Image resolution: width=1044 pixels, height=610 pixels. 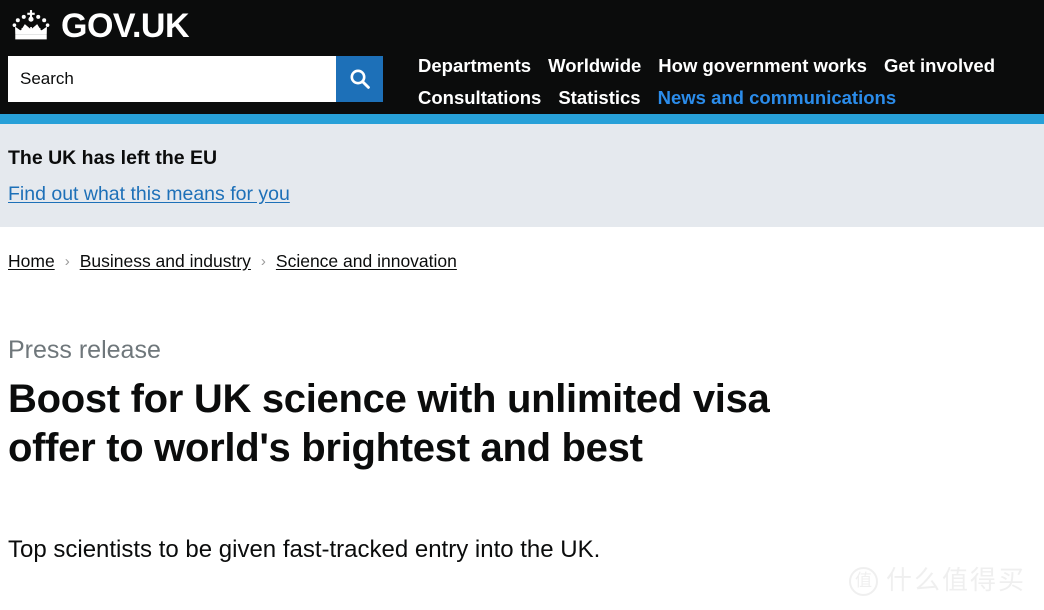 What do you see at coordinates (599, 98) in the screenshot?
I see `nav-link-statistics: Statistics` at bounding box center [599, 98].